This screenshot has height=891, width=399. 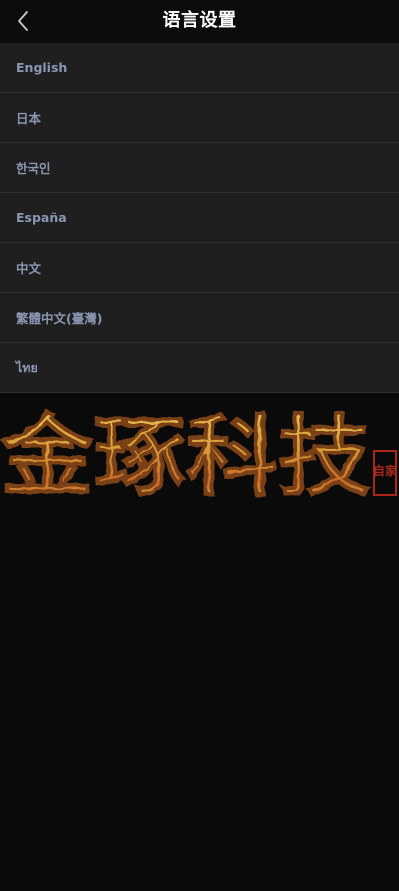 I want to click on seal-stamp: 自家, so click(x=385, y=473).